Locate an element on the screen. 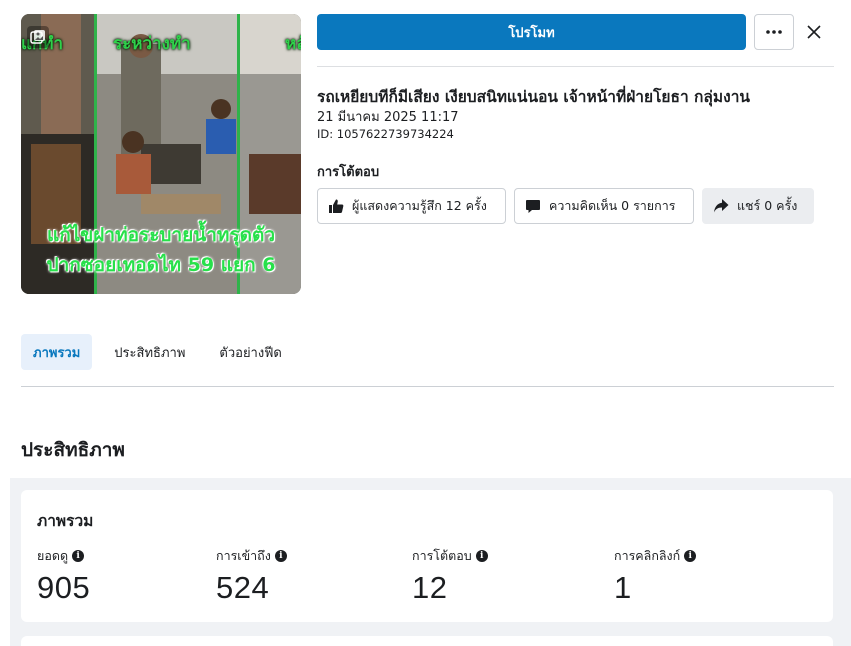 This screenshot has width=851, height=646. metric-engagement: การโต้ตอบ i 12 is located at coordinates (450, 576).